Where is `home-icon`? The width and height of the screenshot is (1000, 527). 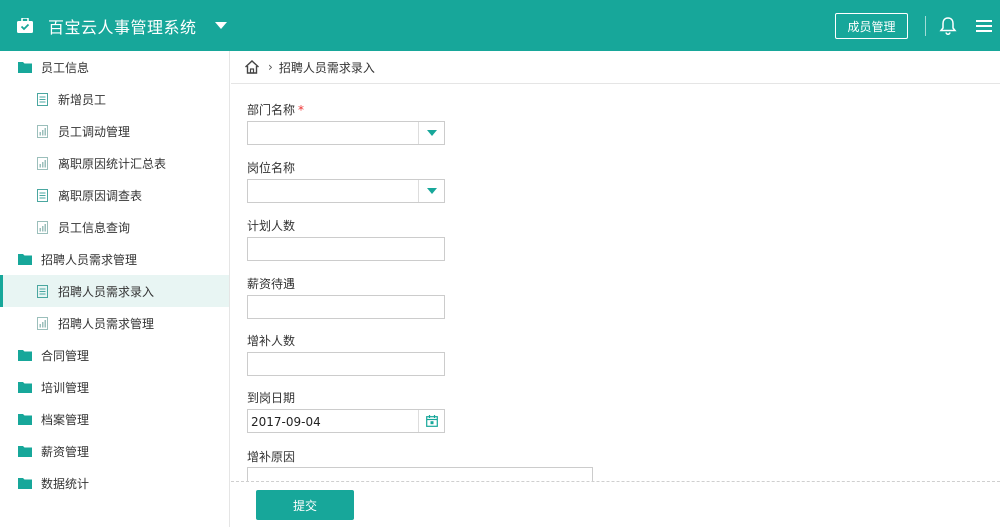 home-icon is located at coordinates (252, 67).